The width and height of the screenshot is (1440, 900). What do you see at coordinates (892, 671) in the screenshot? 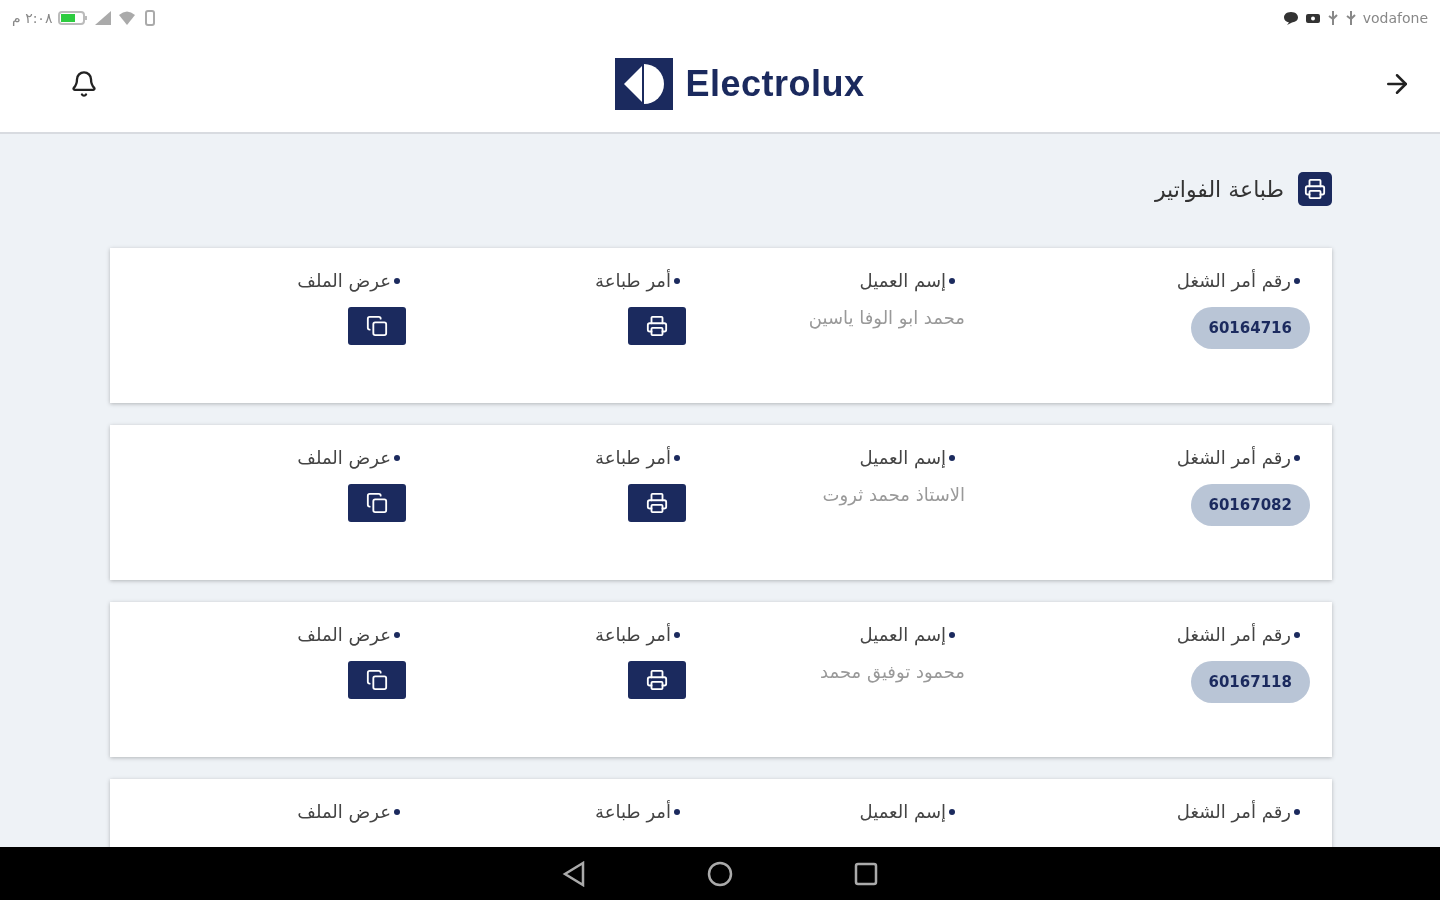
I see `customer-name: محمود توفيق محمد` at bounding box center [892, 671].